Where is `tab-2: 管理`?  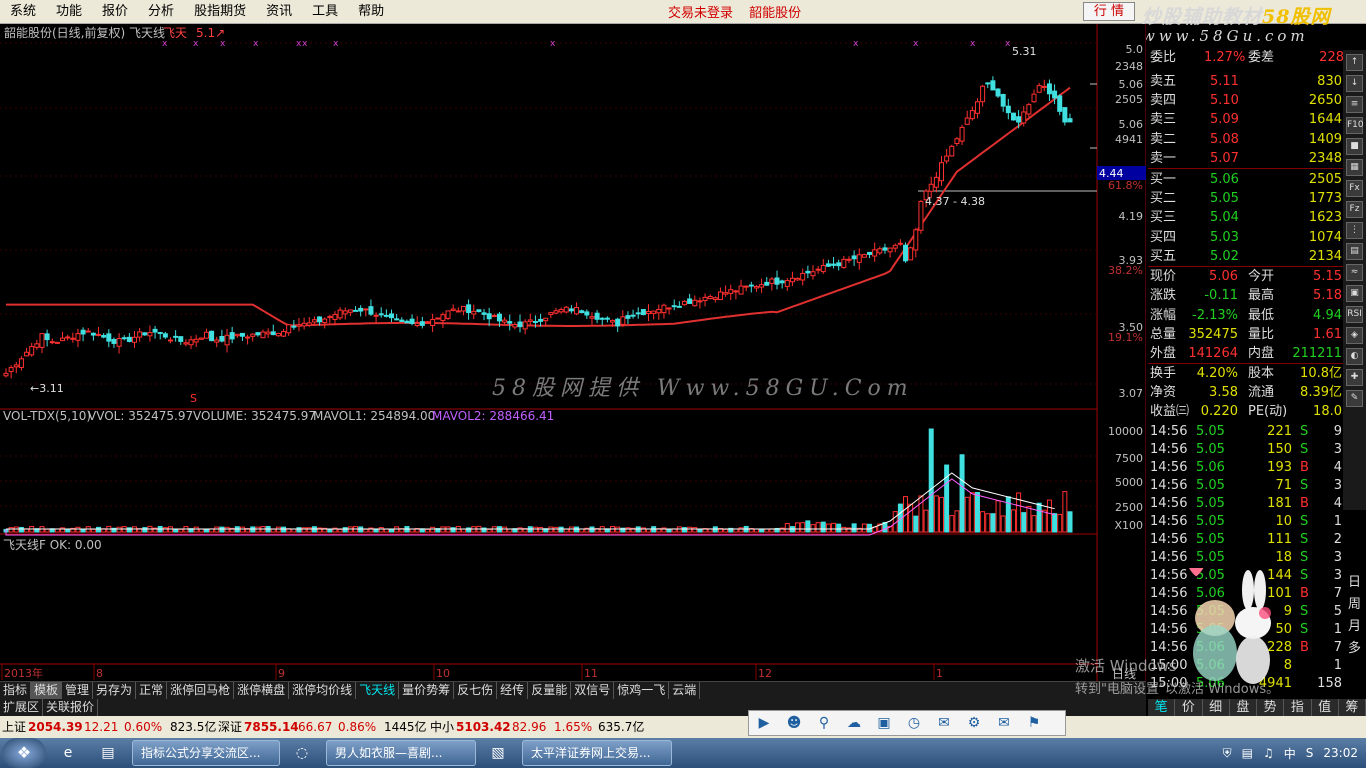 tab-2: 管理 is located at coordinates (78, 690).